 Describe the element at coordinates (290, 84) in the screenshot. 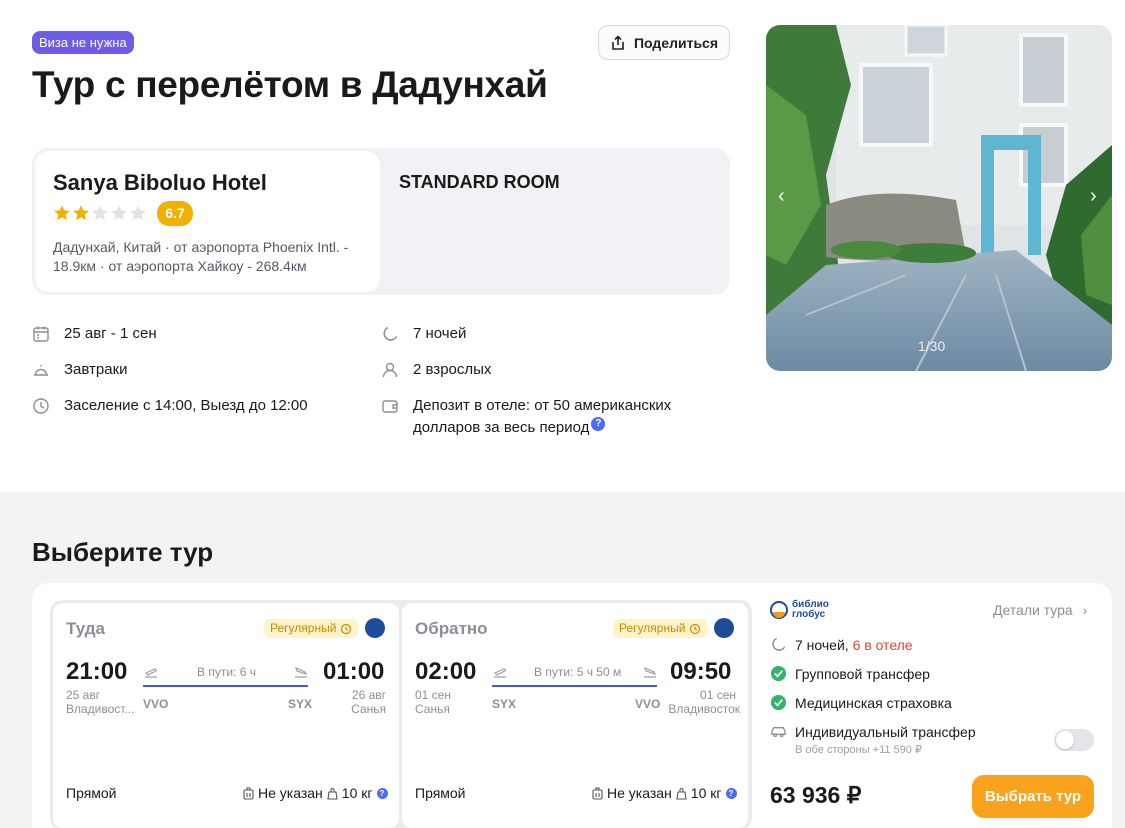

I see `page-title: Тур с перелётом в Дадунхай` at that location.